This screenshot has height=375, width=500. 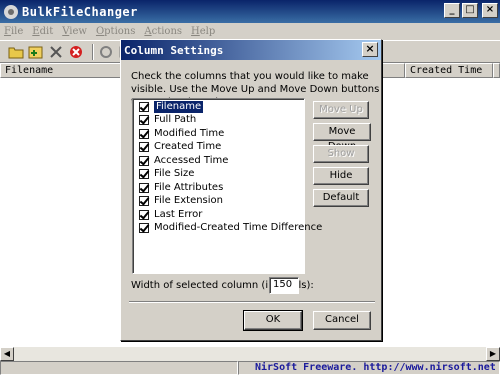 I want to click on column-item-label: Last Error, so click(x=178, y=214).